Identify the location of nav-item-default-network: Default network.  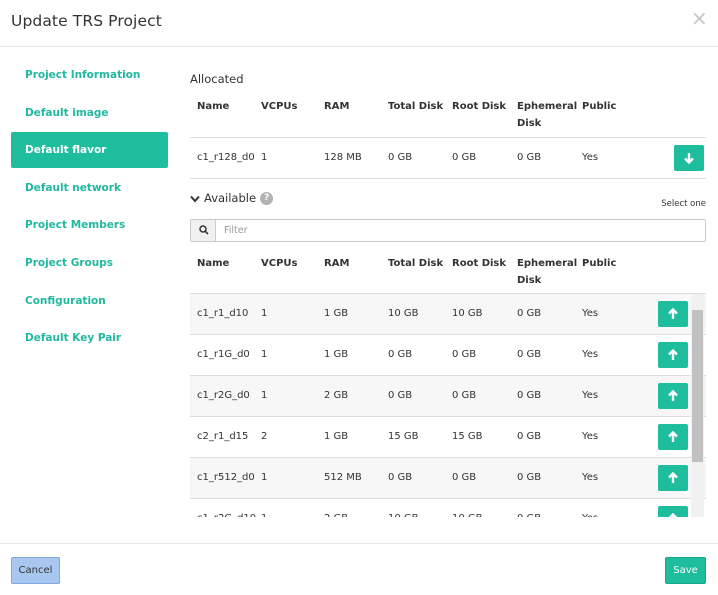
(89, 188).